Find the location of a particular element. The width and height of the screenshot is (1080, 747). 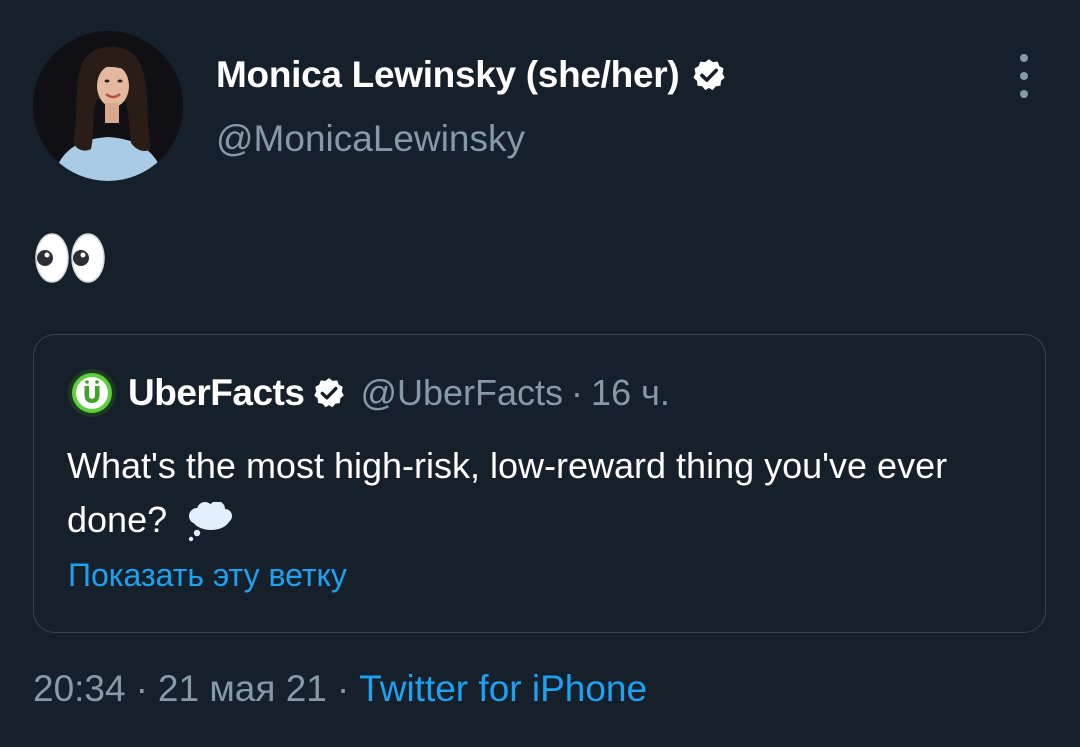

tweet-meta: 20:34 · 21 мая 21 · Twitter for iPhone is located at coordinates (340, 689).